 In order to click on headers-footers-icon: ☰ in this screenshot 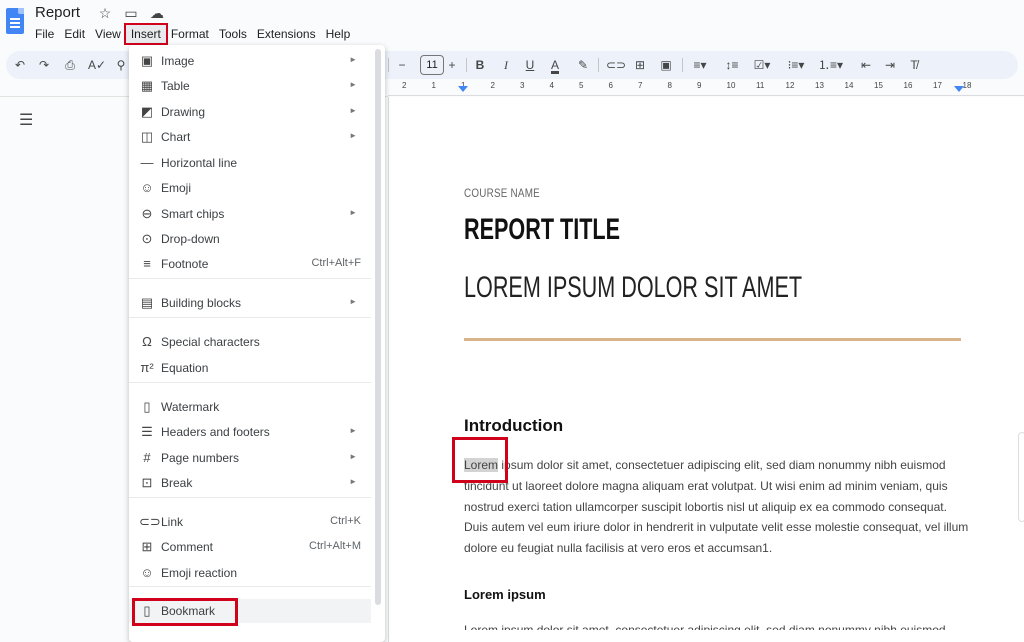, I will do `click(147, 431)`.